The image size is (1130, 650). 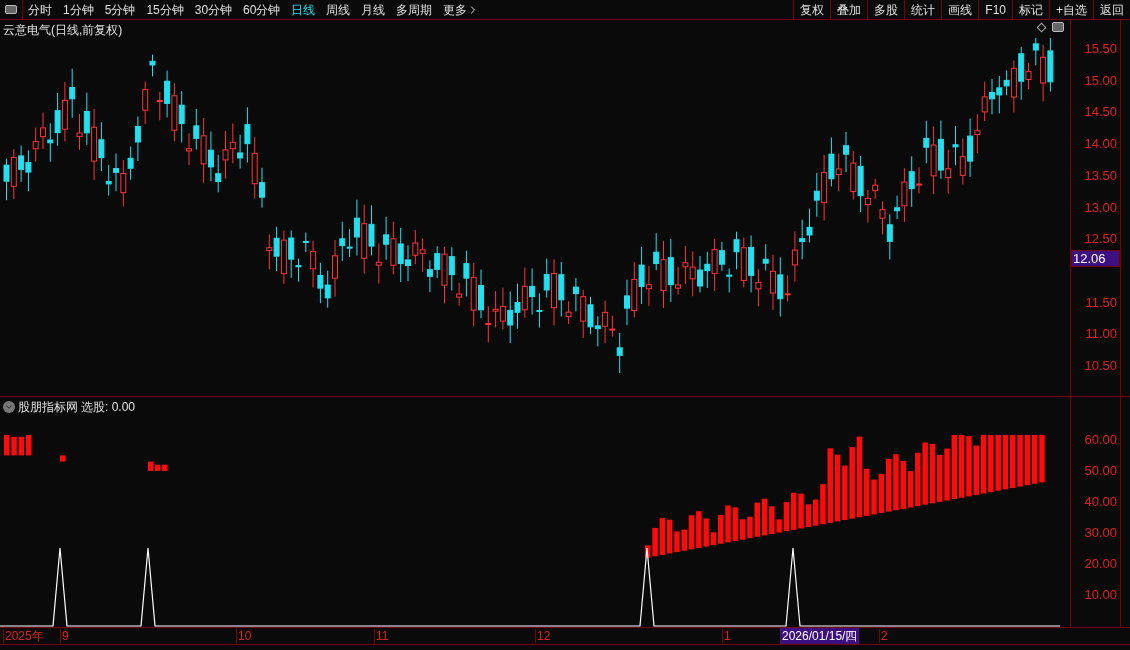 What do you see at coordinates (1058, 27) in the screenshot?
I see `panel-toggle-icon` at bounding box center [1058, 27].